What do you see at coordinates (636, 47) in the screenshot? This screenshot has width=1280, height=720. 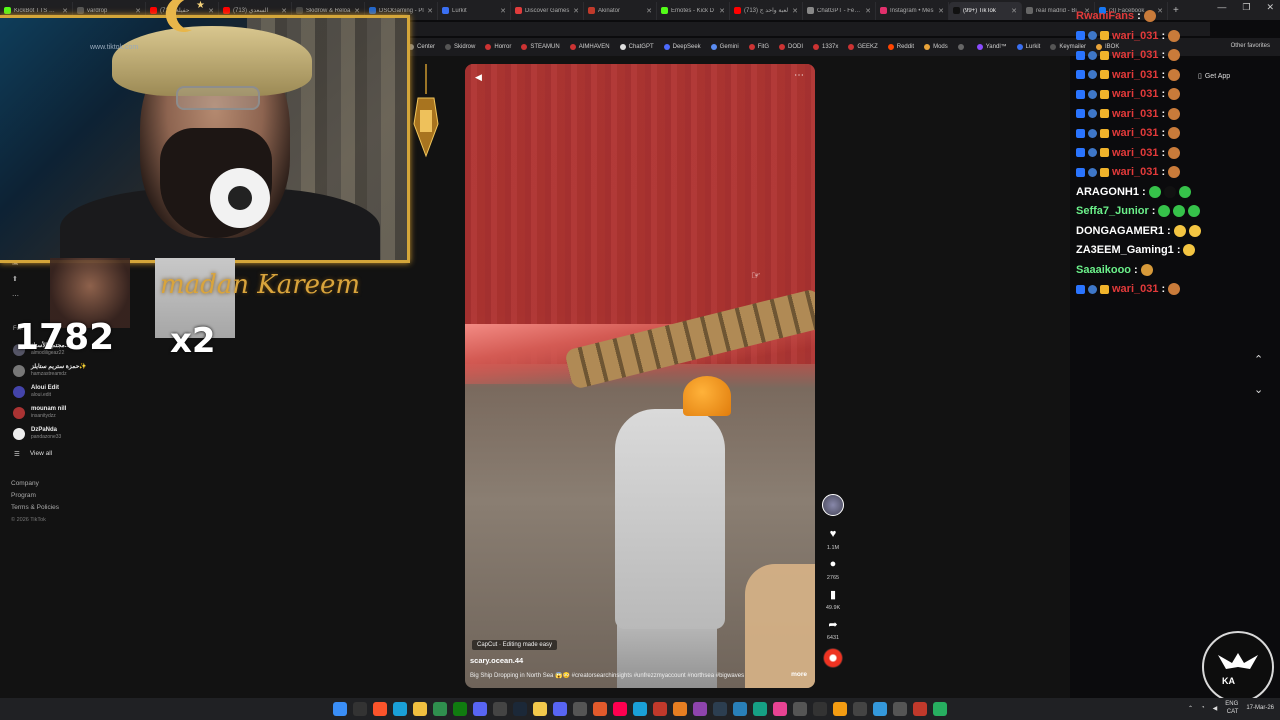 I see `bookmark-item: ChatGPT` at bounding box center [636, 47].